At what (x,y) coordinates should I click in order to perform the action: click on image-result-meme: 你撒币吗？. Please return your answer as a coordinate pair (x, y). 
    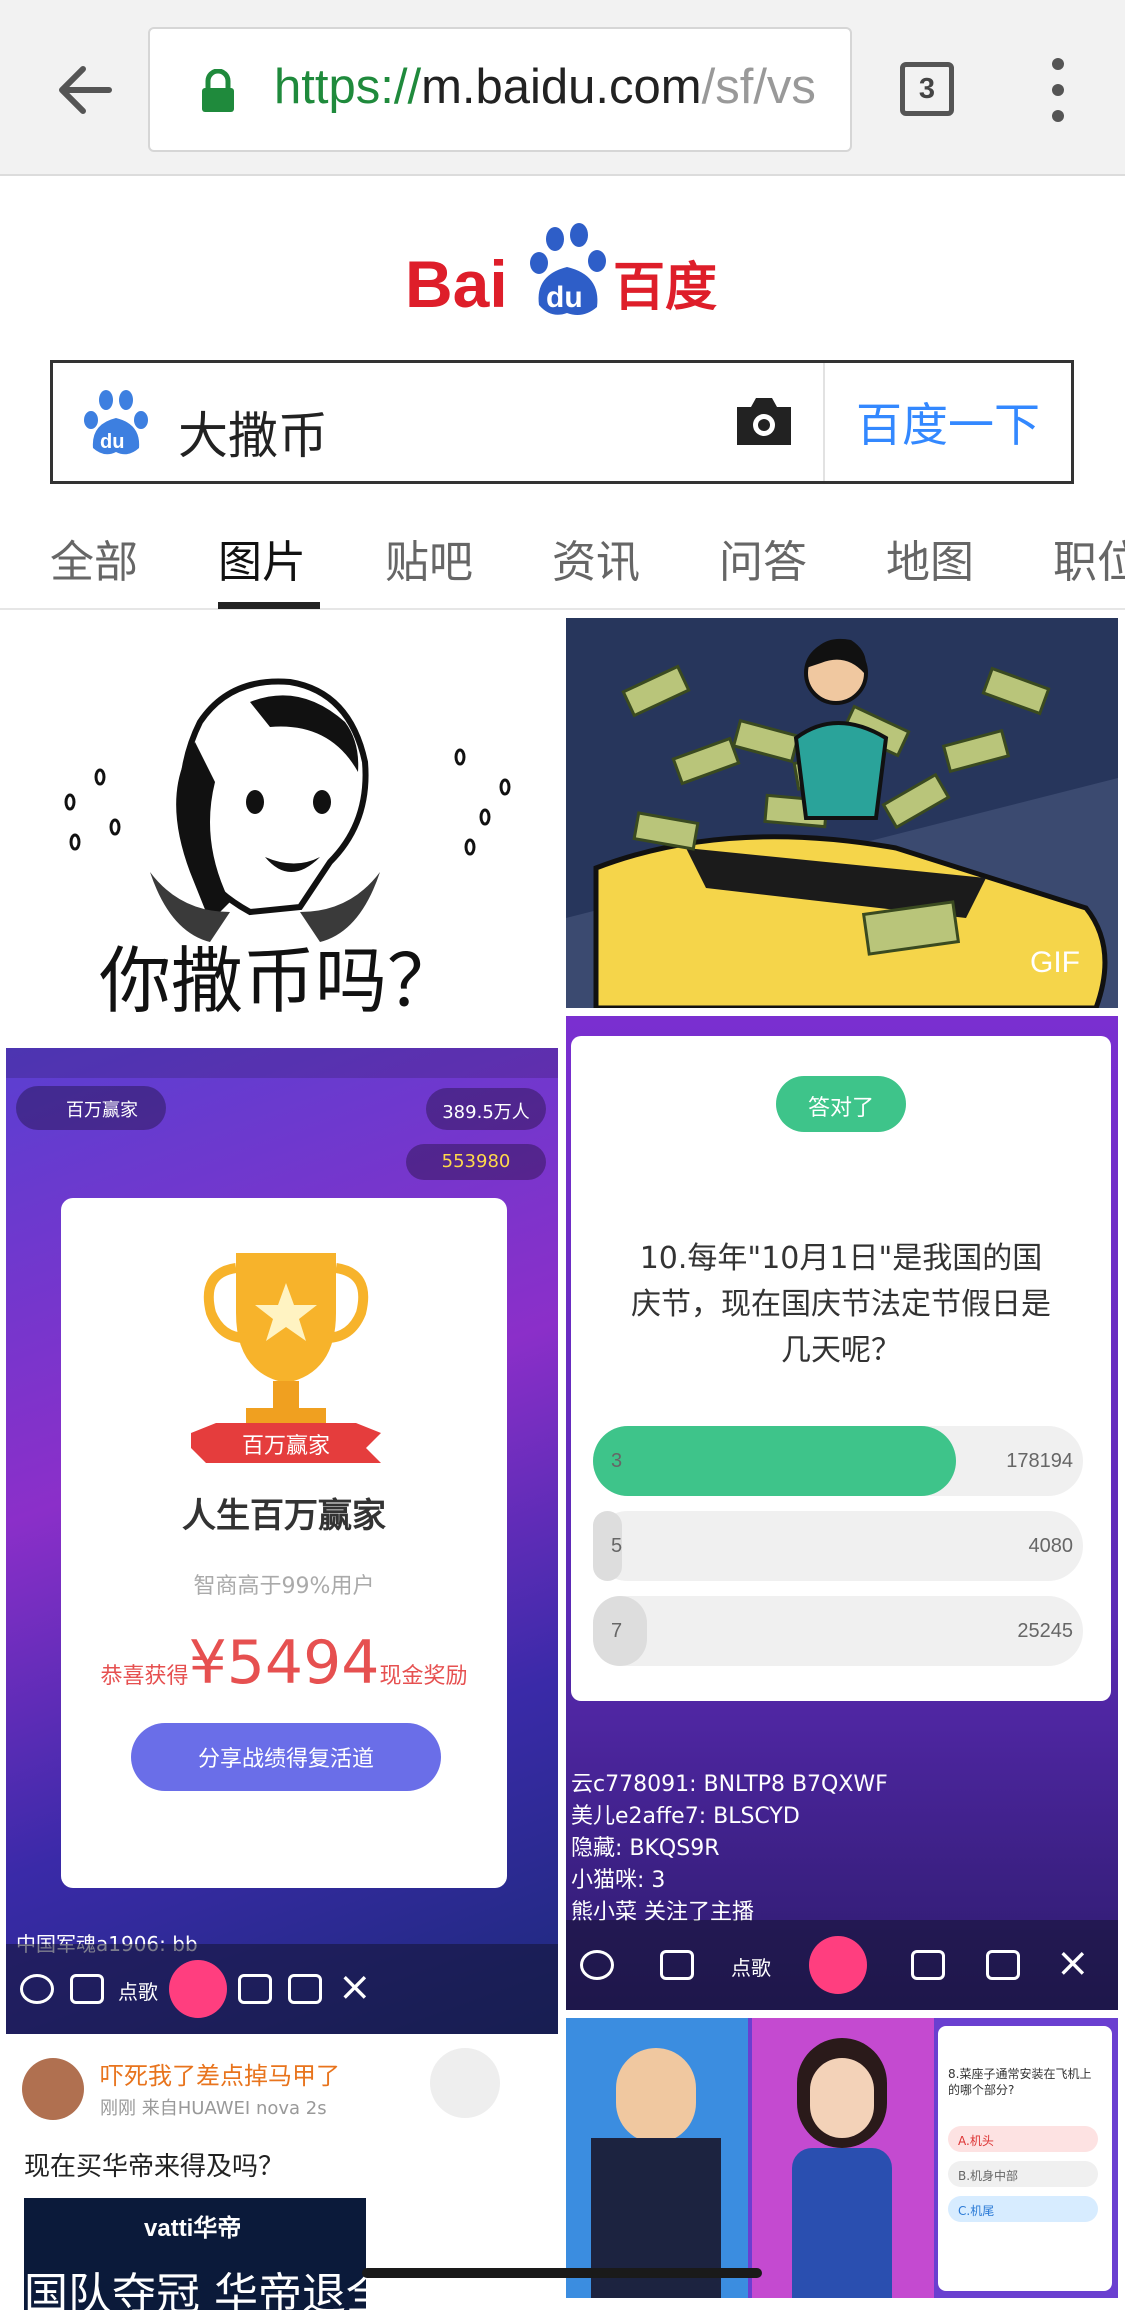
    Looking at the image, I should click on (279, 827).